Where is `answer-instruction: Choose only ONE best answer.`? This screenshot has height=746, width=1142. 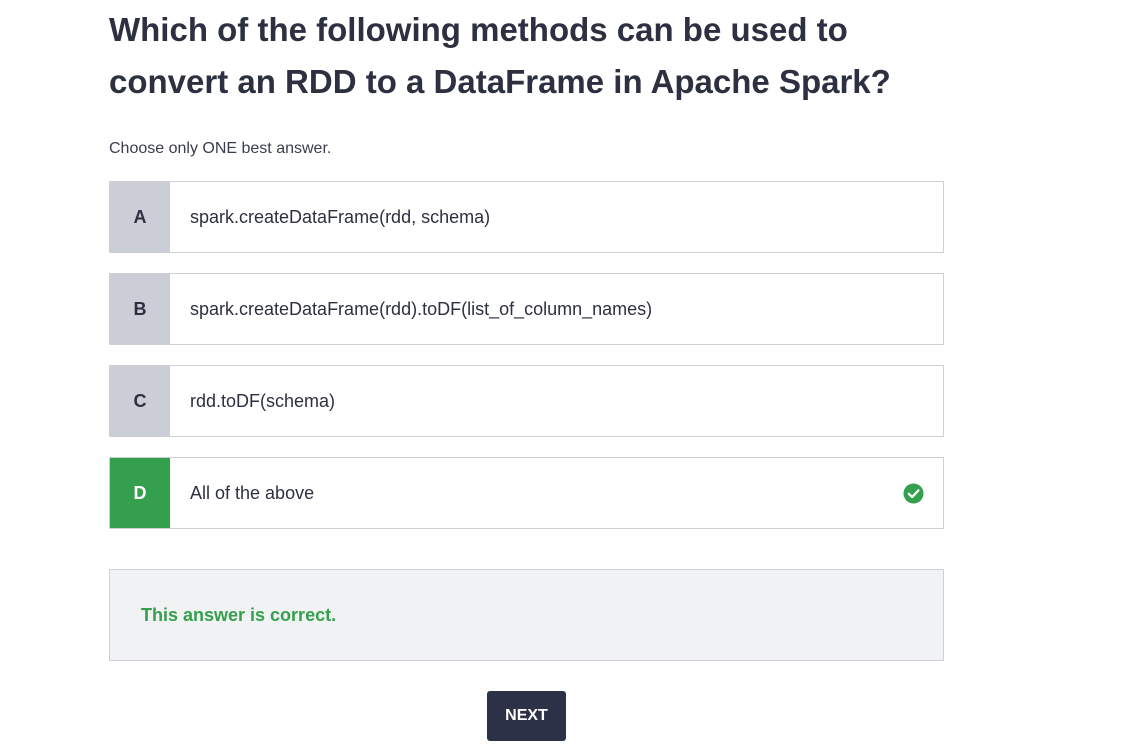
answer-instruction: Choose only ONE best answer. is located at coordinates (220, 148).